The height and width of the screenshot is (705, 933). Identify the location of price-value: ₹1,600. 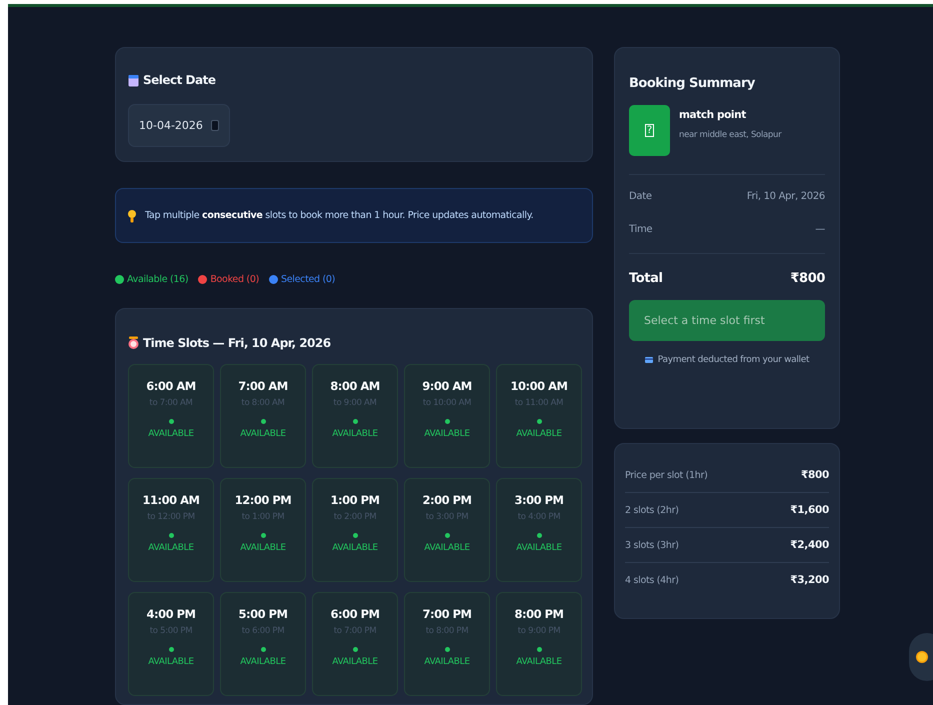
(809, 510).